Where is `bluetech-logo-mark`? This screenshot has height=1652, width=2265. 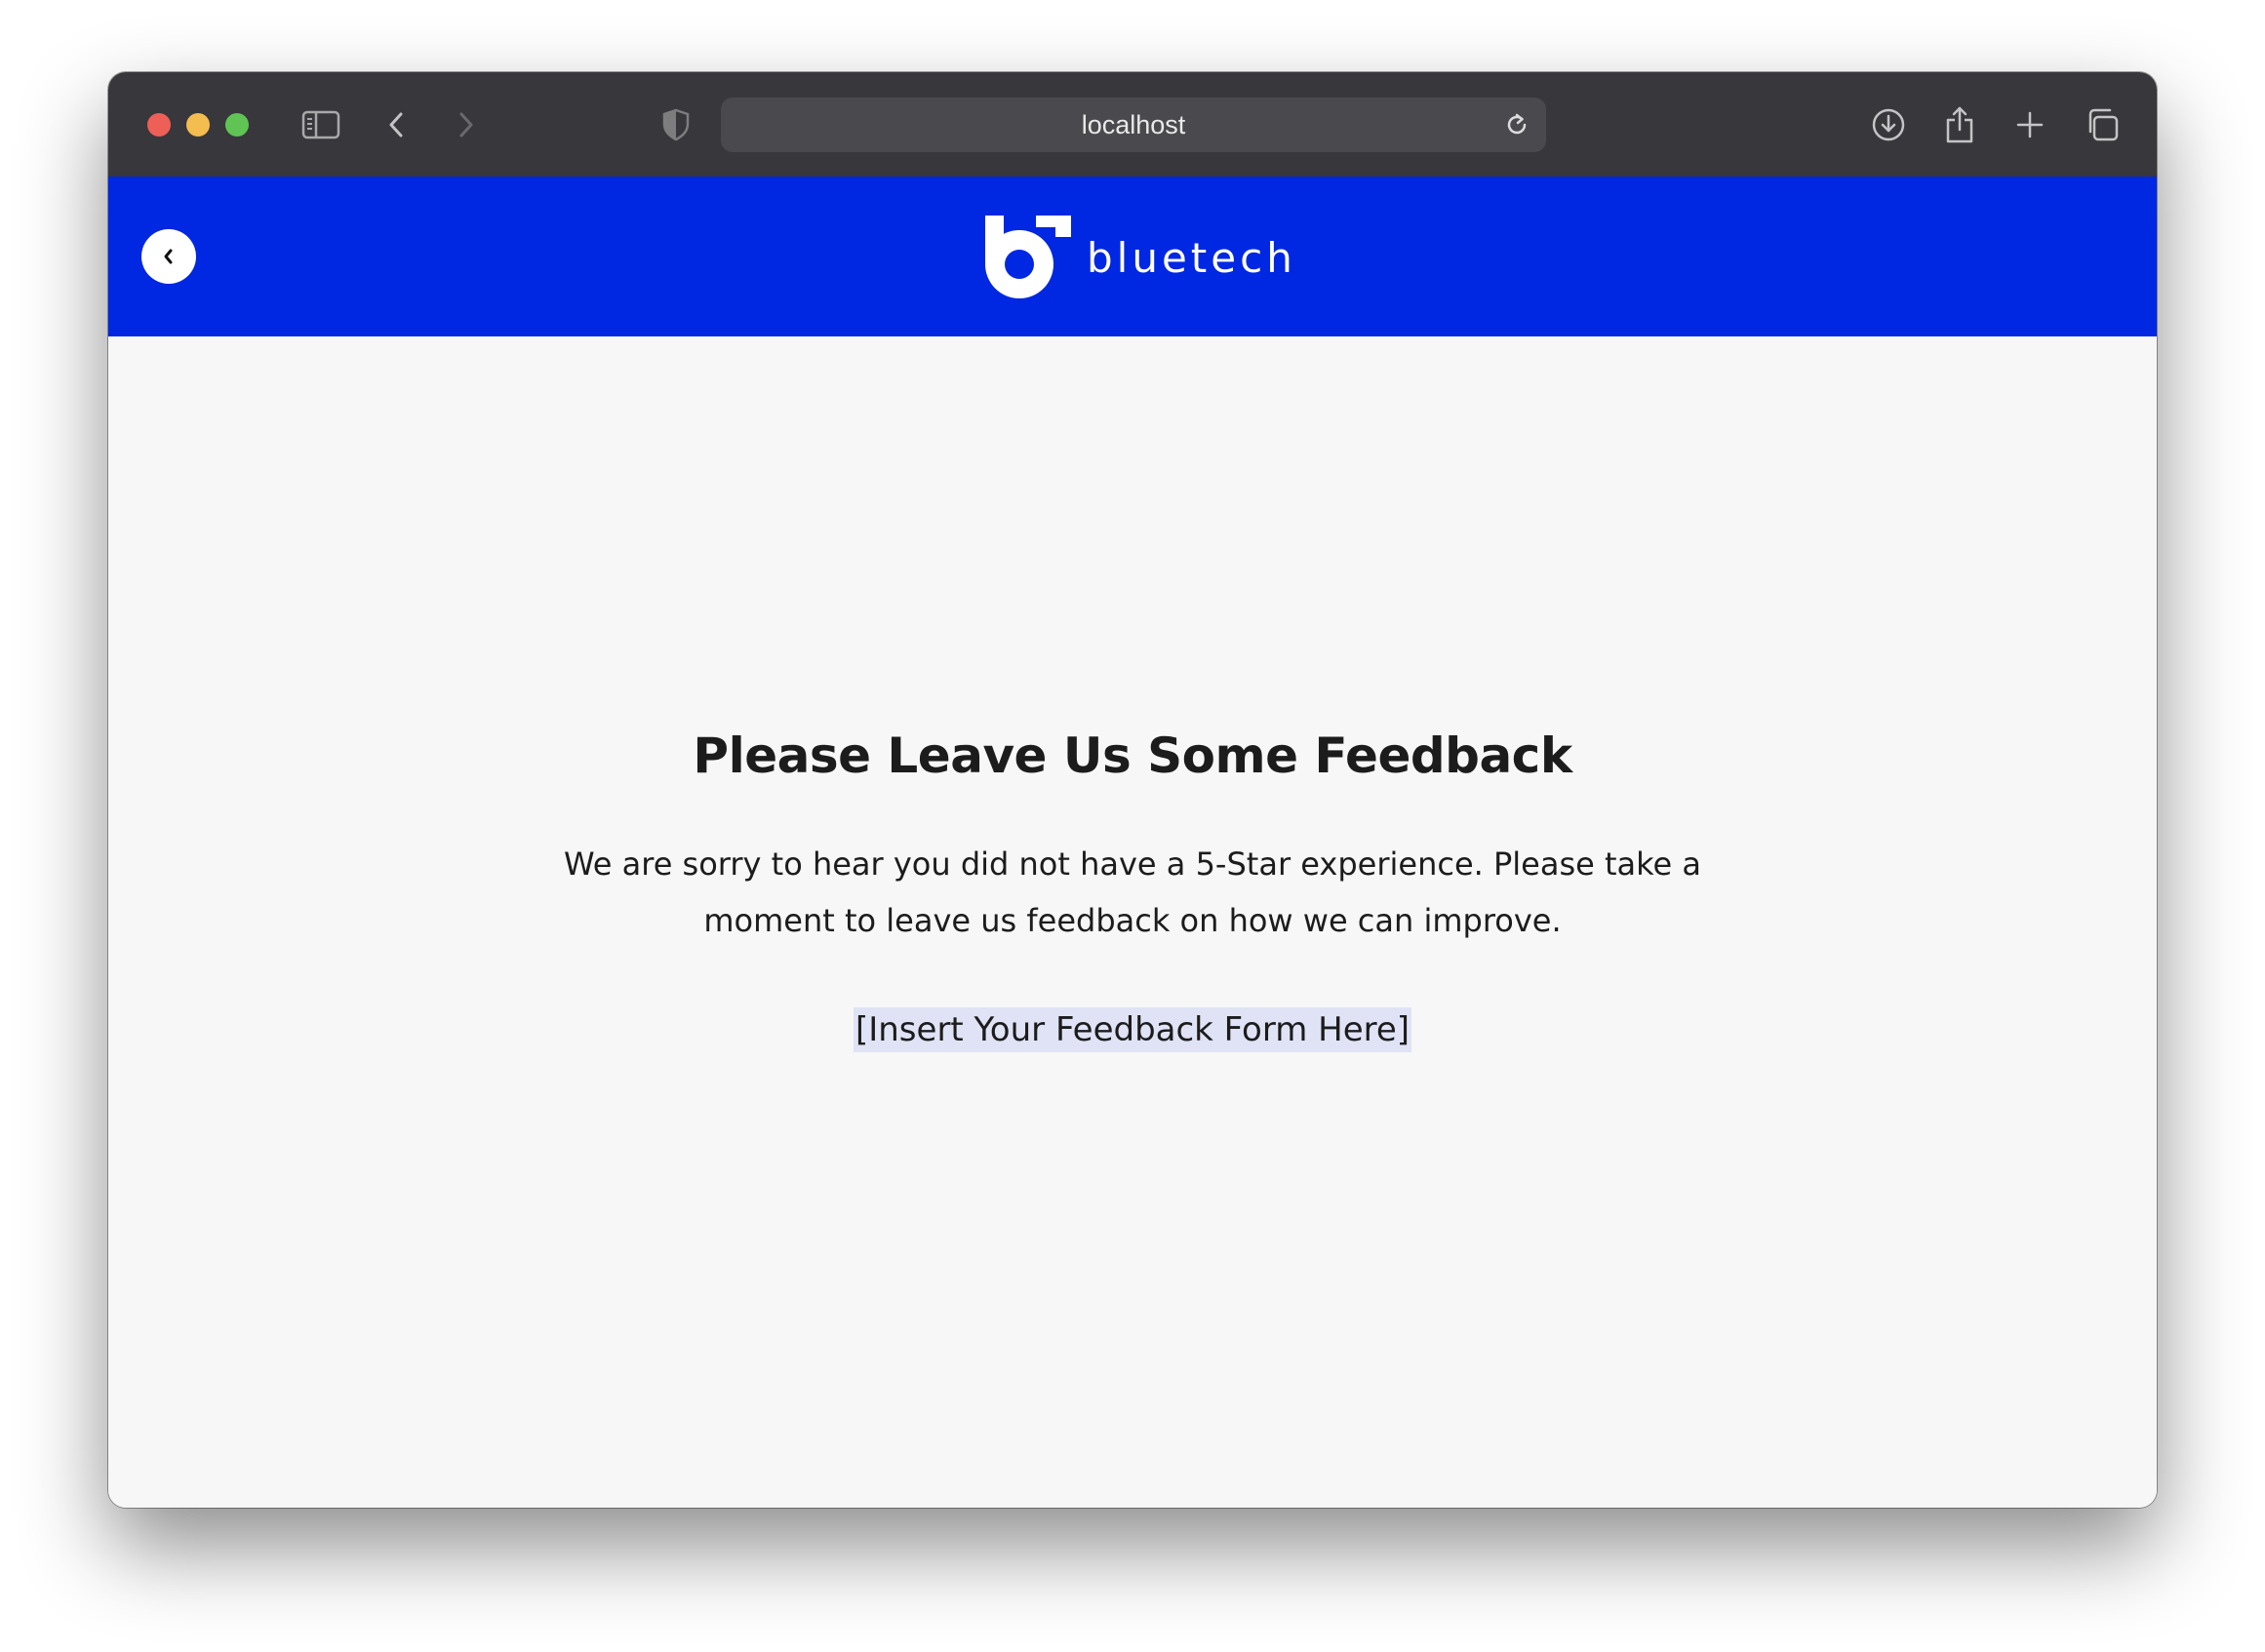
bluetech-logo-mark is located at coordinates (1028, 257).